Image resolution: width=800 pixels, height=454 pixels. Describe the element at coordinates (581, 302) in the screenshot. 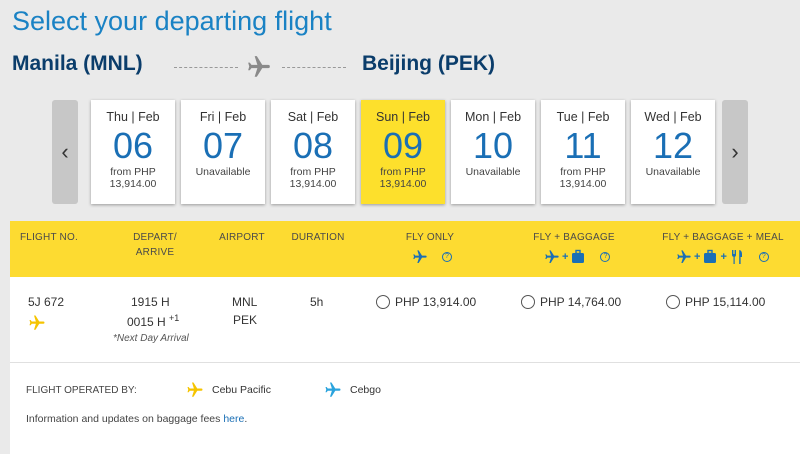

I see `fare-fly-baggage-price: PHP 14,764.00` at that location.